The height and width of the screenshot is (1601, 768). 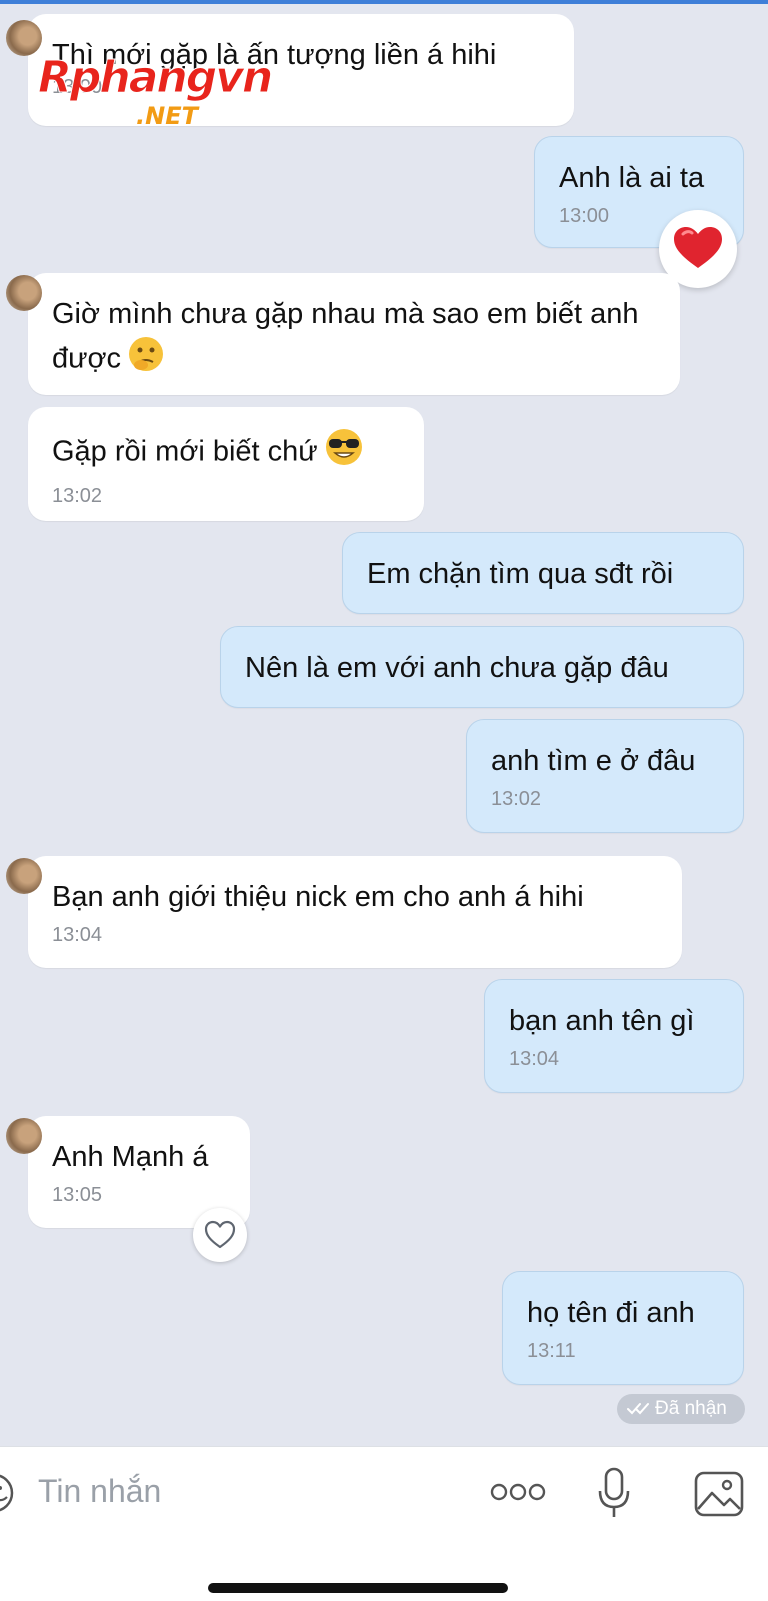 What do you see at coordinates (8, 1493) in the screenshot?
I see `sticker-icon` at bounding box center [8, 1493].